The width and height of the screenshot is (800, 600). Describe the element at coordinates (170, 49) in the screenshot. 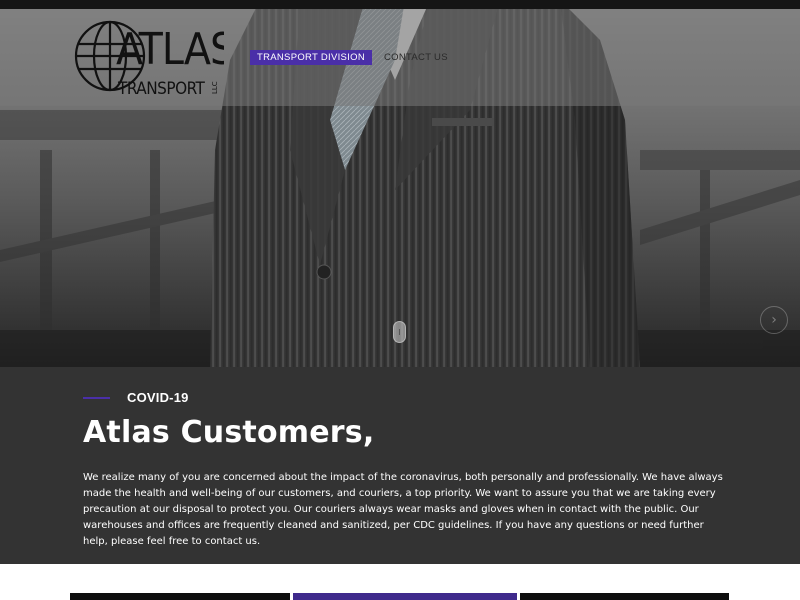

I see `logo-name-top: ATLAS` at that location.